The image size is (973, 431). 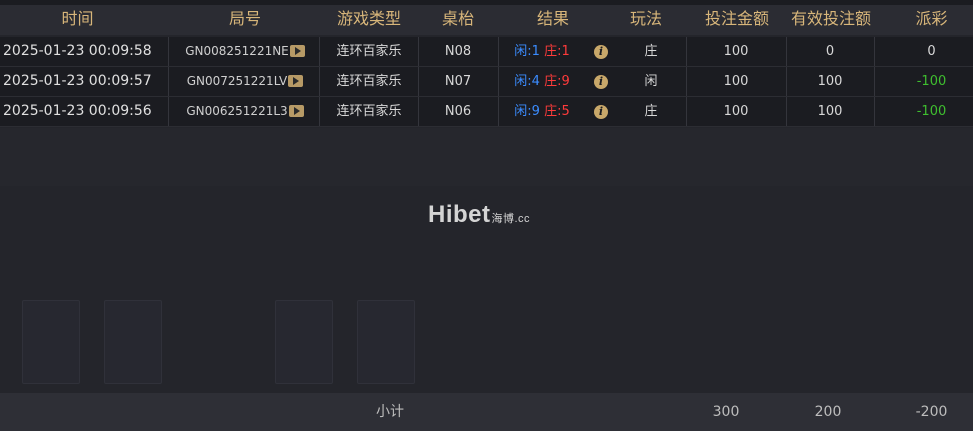 I want to click on payout-cell: 0, so click(x=931, y=51).